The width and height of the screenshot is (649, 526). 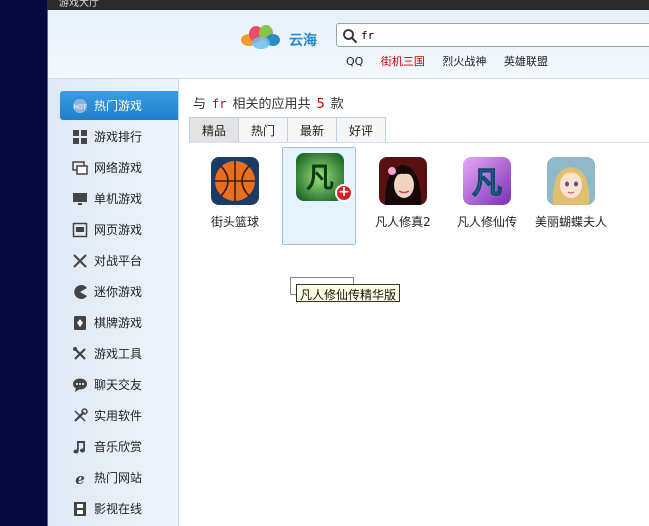 What do you see at coordinates (501, 35) in the screenshot?
I see `search-input` at bounding box center [501, 35].